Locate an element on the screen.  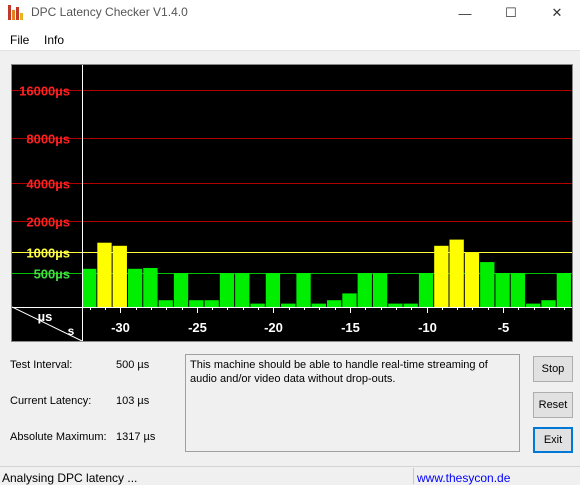
close-button: ✕ is located at coordinates (557, 13).